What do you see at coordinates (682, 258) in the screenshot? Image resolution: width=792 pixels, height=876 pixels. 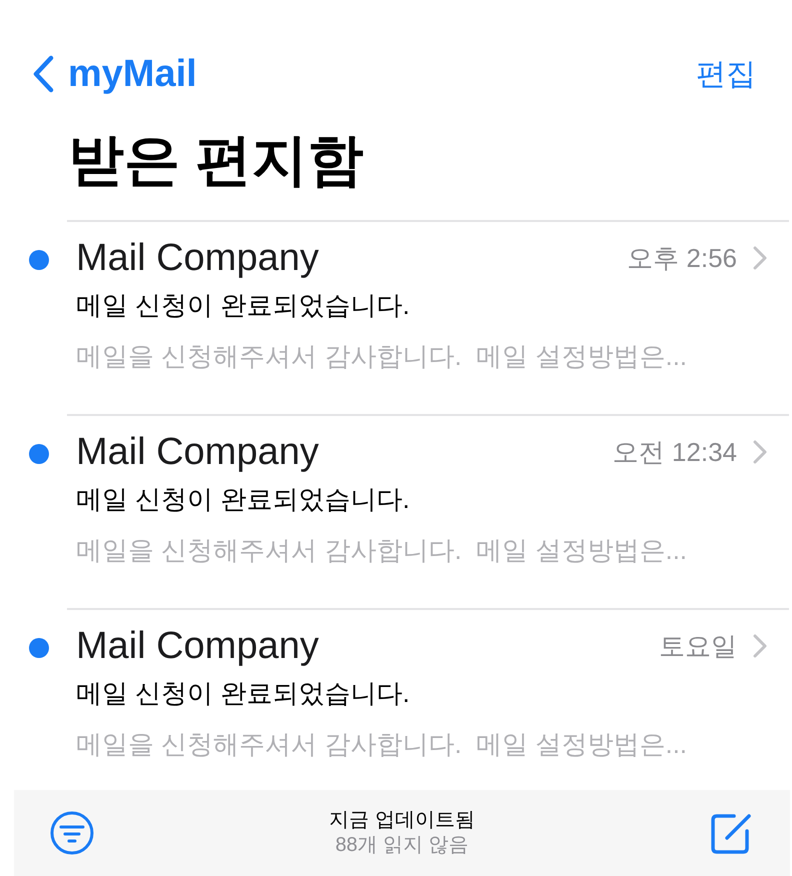 I see `message-time: 오후 2:56` at bounding box center [682, 258].